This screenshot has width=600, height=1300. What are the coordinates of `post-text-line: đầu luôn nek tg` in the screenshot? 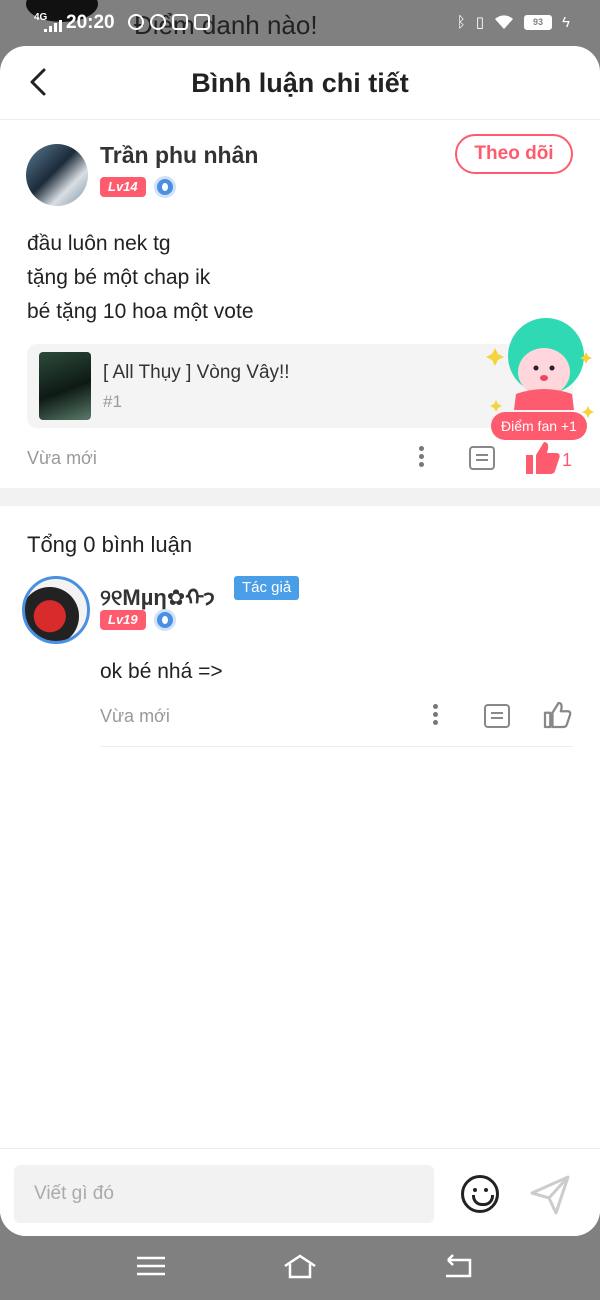 It's located at (99, 243).